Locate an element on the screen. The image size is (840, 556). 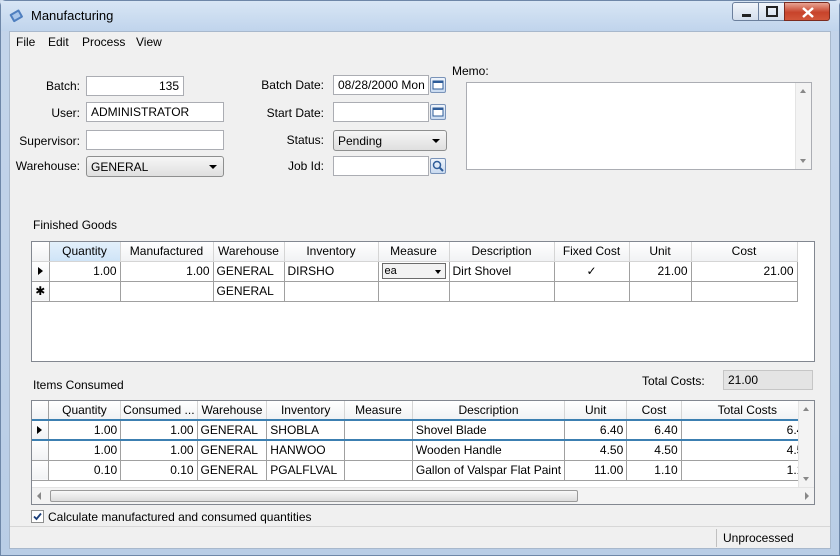
manufactured-cell: 1.00 is located at coordinates (167, 271).